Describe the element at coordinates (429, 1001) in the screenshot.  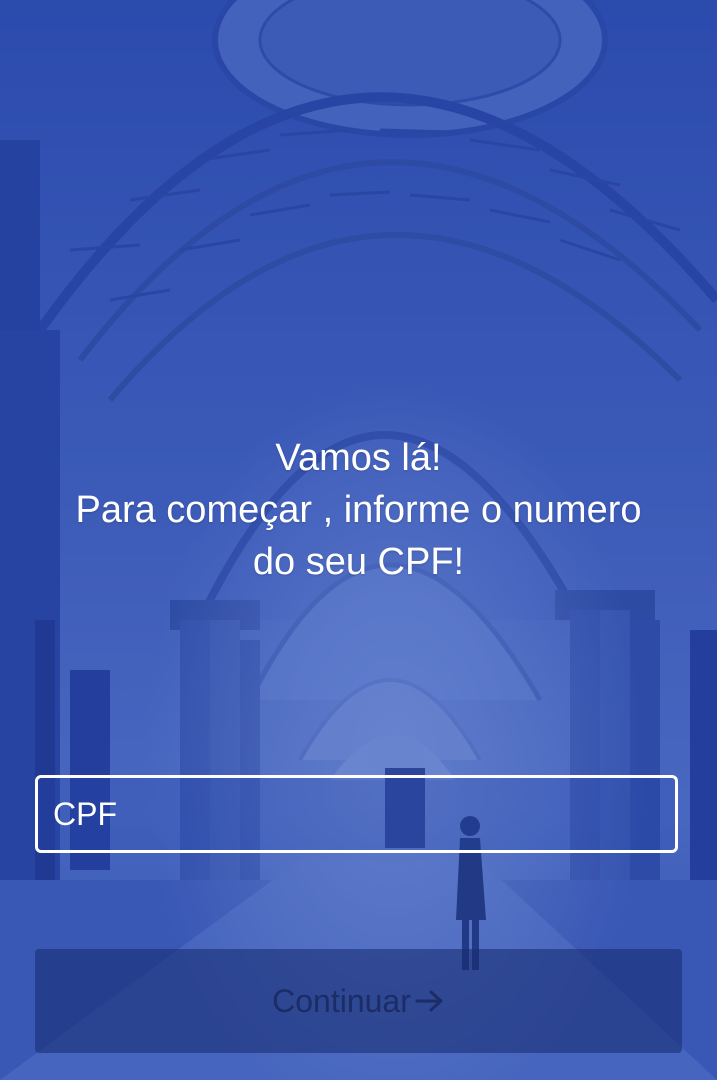
I see `arrow-right-icon` at that location.